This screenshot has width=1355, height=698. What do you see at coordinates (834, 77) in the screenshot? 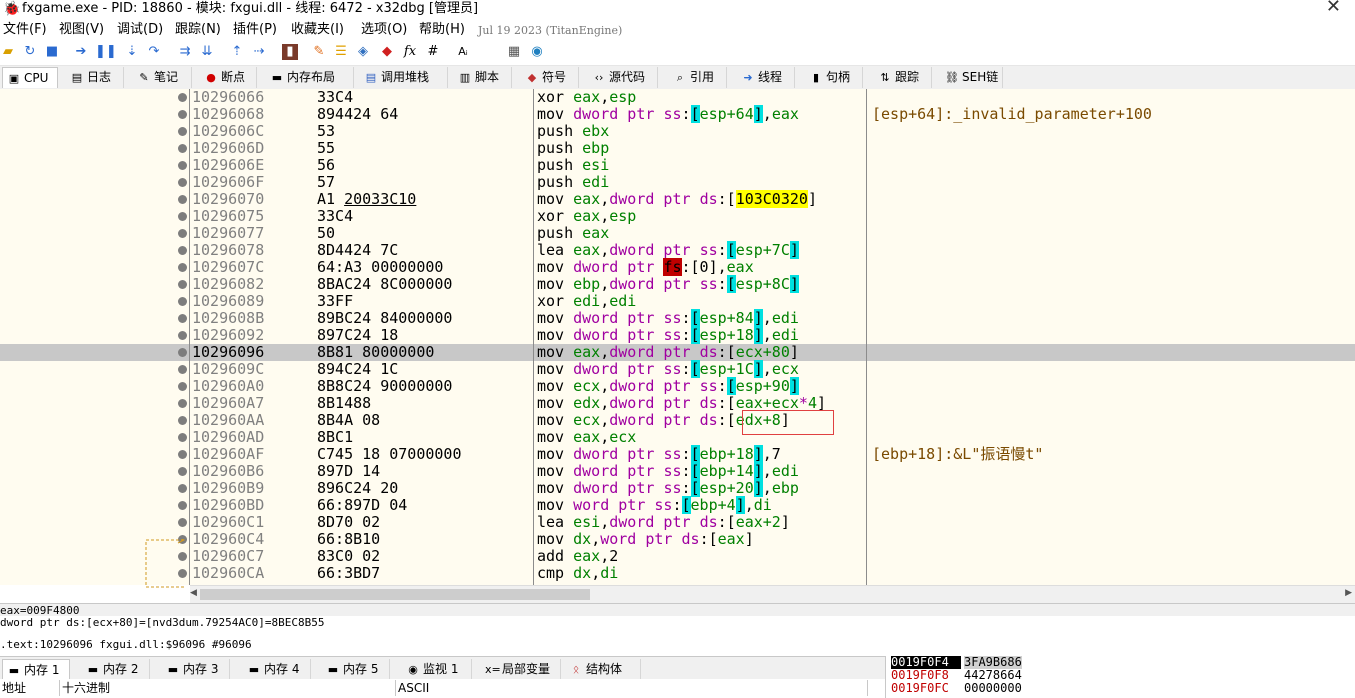
I see `tab-handles: ▮ 句柄` at bounding box center [834, 77].